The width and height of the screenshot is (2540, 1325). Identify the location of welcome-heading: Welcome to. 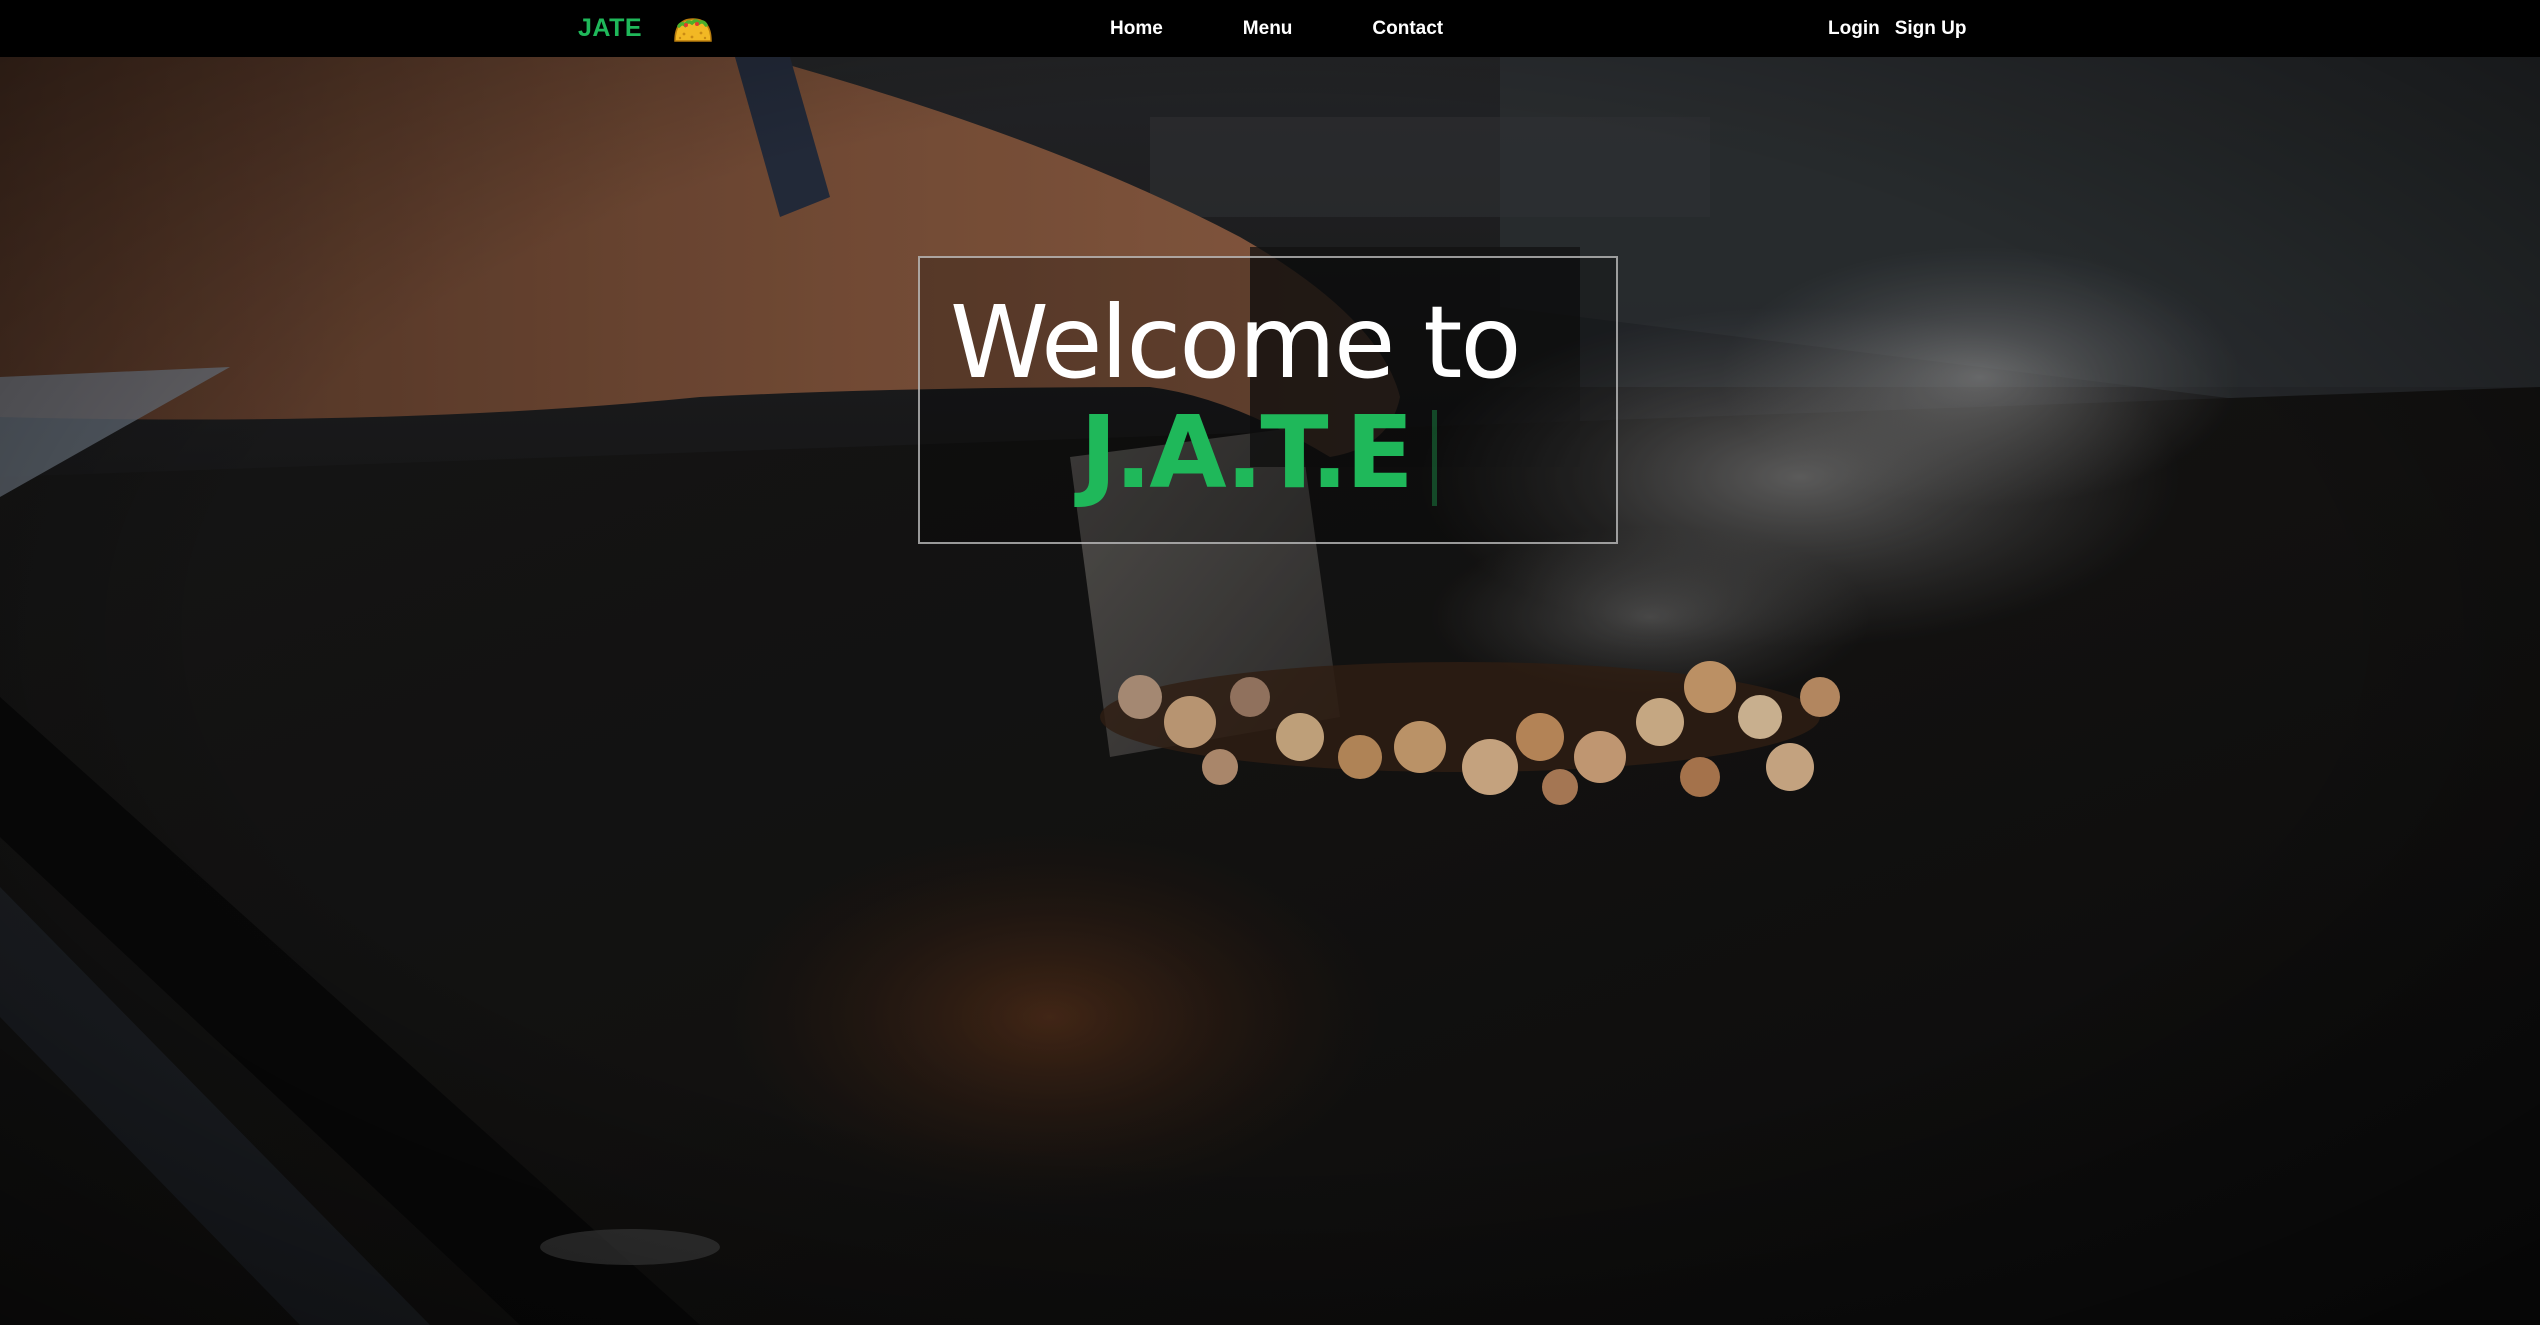
(1236, 342).